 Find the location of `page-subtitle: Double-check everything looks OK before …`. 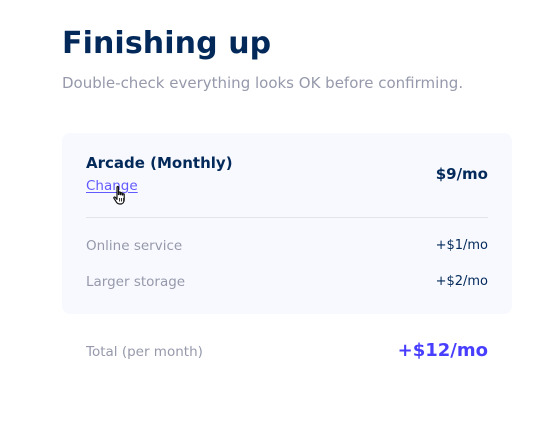

page-subtitle: Double-check everything looks OK before … is located at coordinates (263, 83).